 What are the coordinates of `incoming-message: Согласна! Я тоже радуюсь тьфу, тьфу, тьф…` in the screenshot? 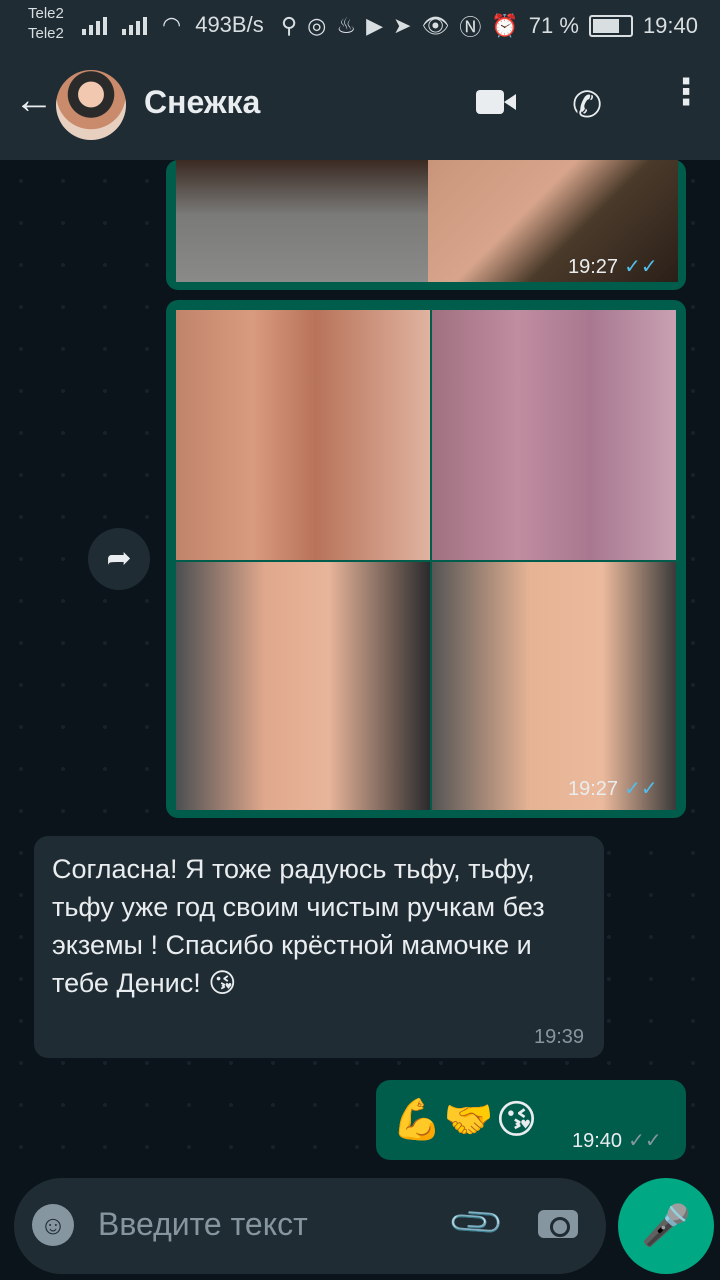 It's located at (319, 947).